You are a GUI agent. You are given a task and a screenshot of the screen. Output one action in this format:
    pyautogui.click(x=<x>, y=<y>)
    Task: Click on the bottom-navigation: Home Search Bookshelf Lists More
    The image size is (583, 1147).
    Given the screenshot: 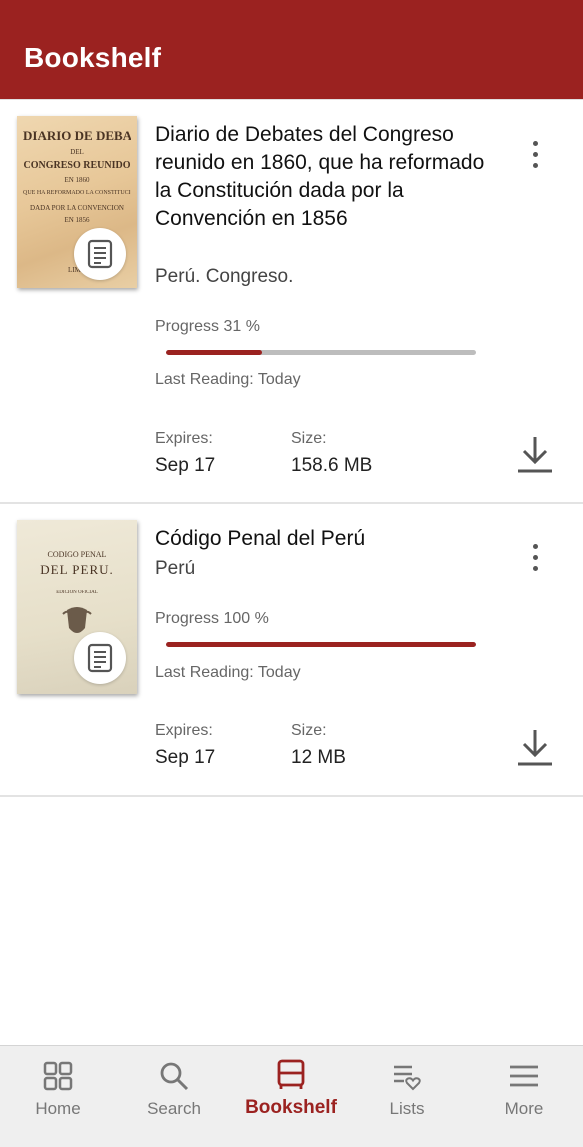 What is the action you would take?
    pyautogui.click(x=291, y=1096)
    